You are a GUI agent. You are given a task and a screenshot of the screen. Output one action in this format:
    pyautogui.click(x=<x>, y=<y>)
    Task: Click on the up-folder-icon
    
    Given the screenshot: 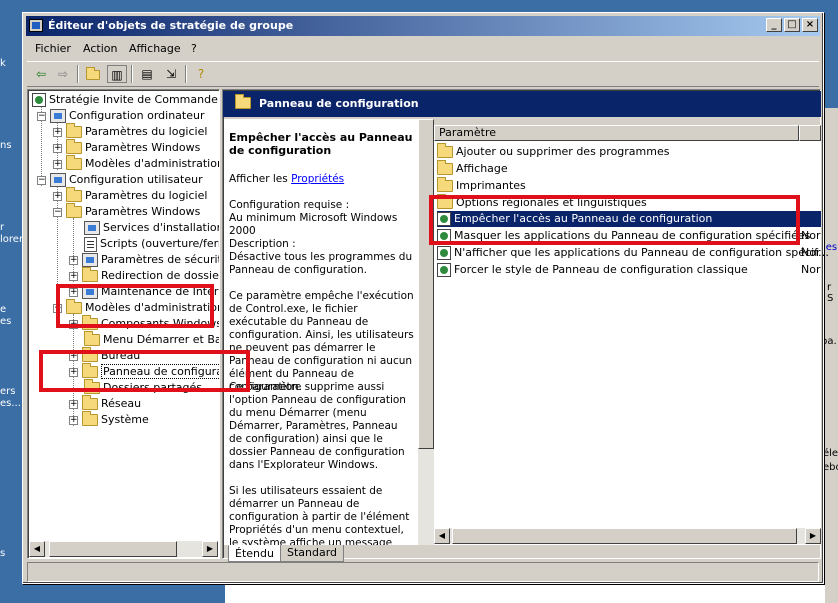 What is the action you would take?
    pyautogui.click(x=93, y=74)
    